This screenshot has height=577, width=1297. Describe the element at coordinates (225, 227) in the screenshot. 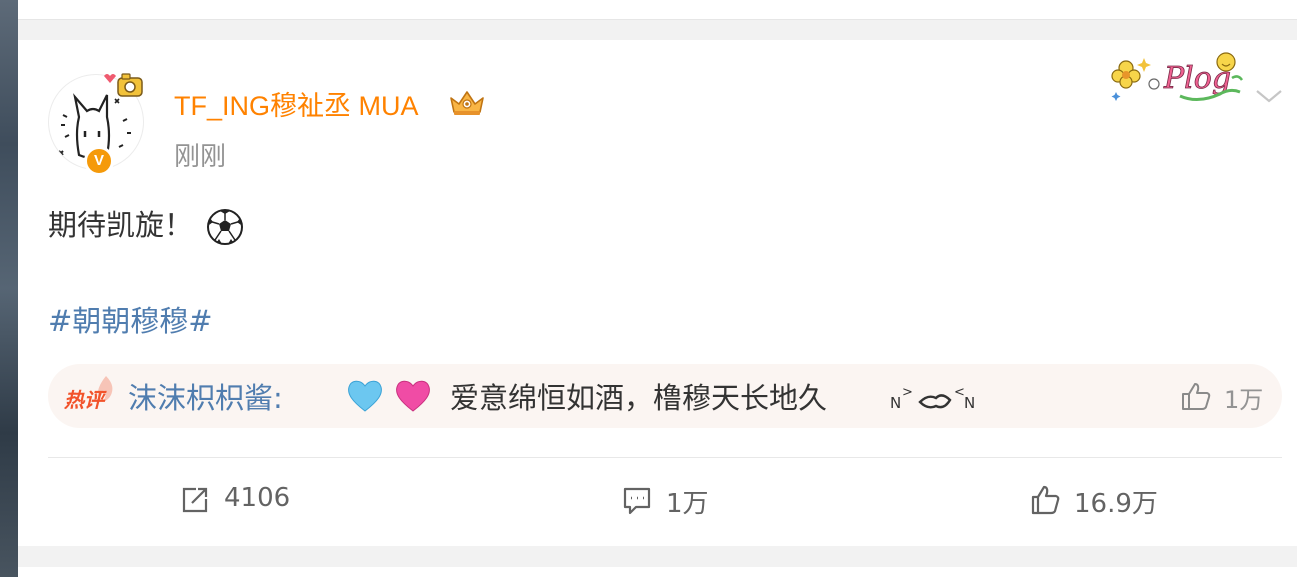

I see `soccer-ball-icon` at that location.